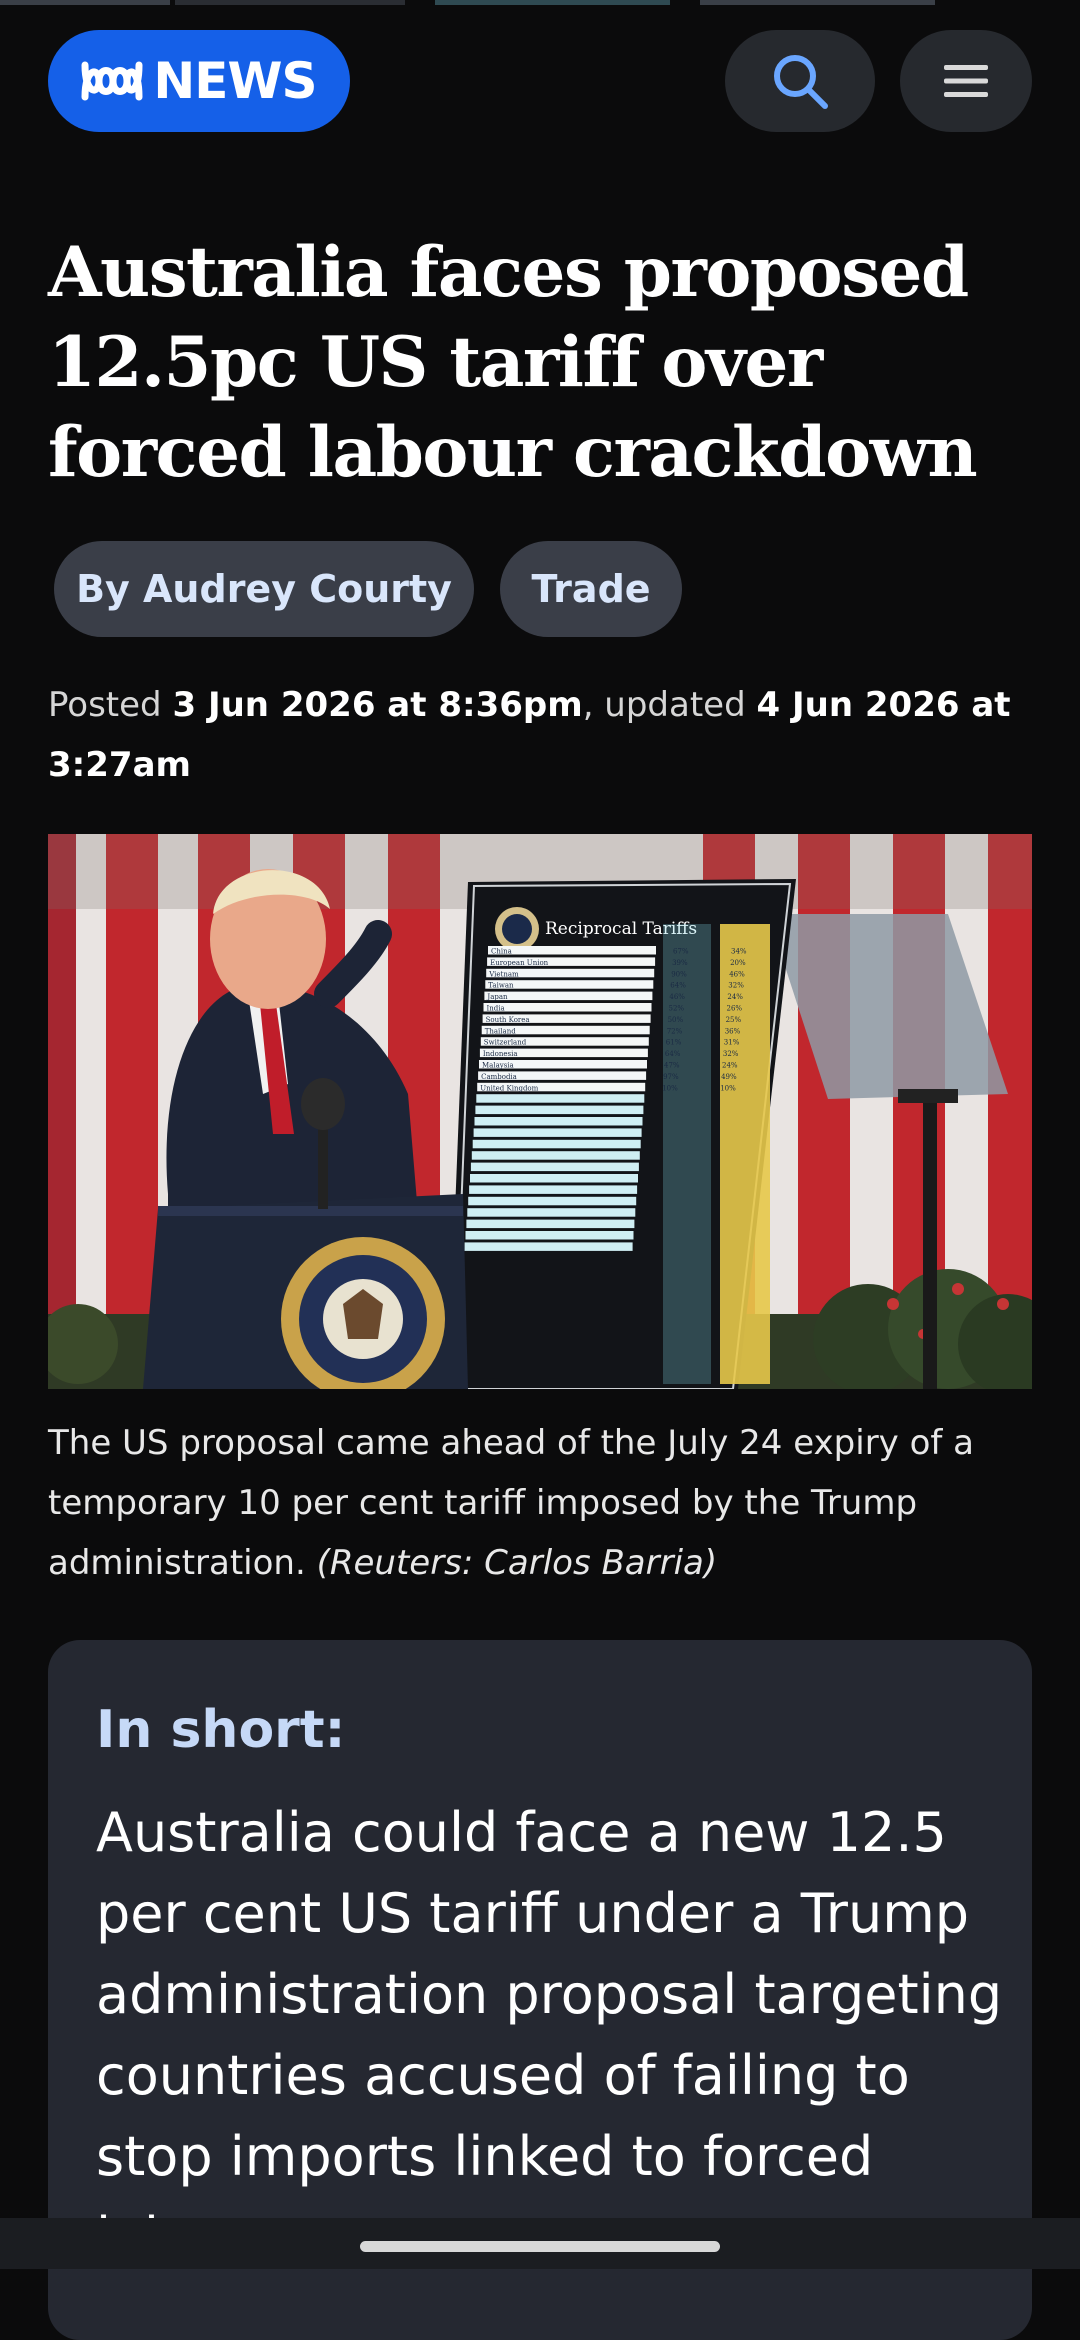  I want to click on board-country-label: India, so click(496, 1009).